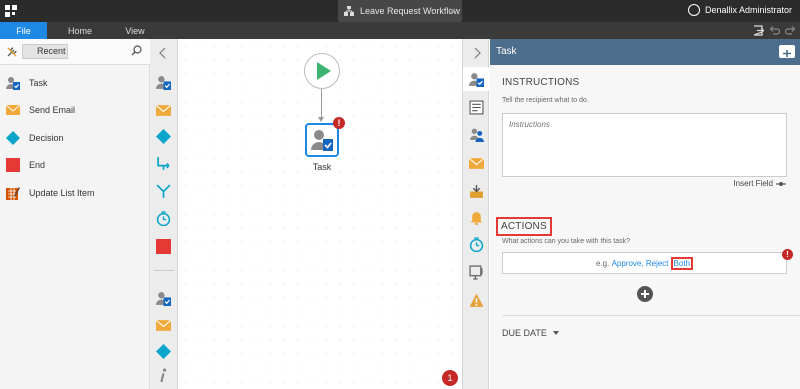 The width and height of the screenshot is (800, 389). I want to click on info-icon, so click(163, 375).